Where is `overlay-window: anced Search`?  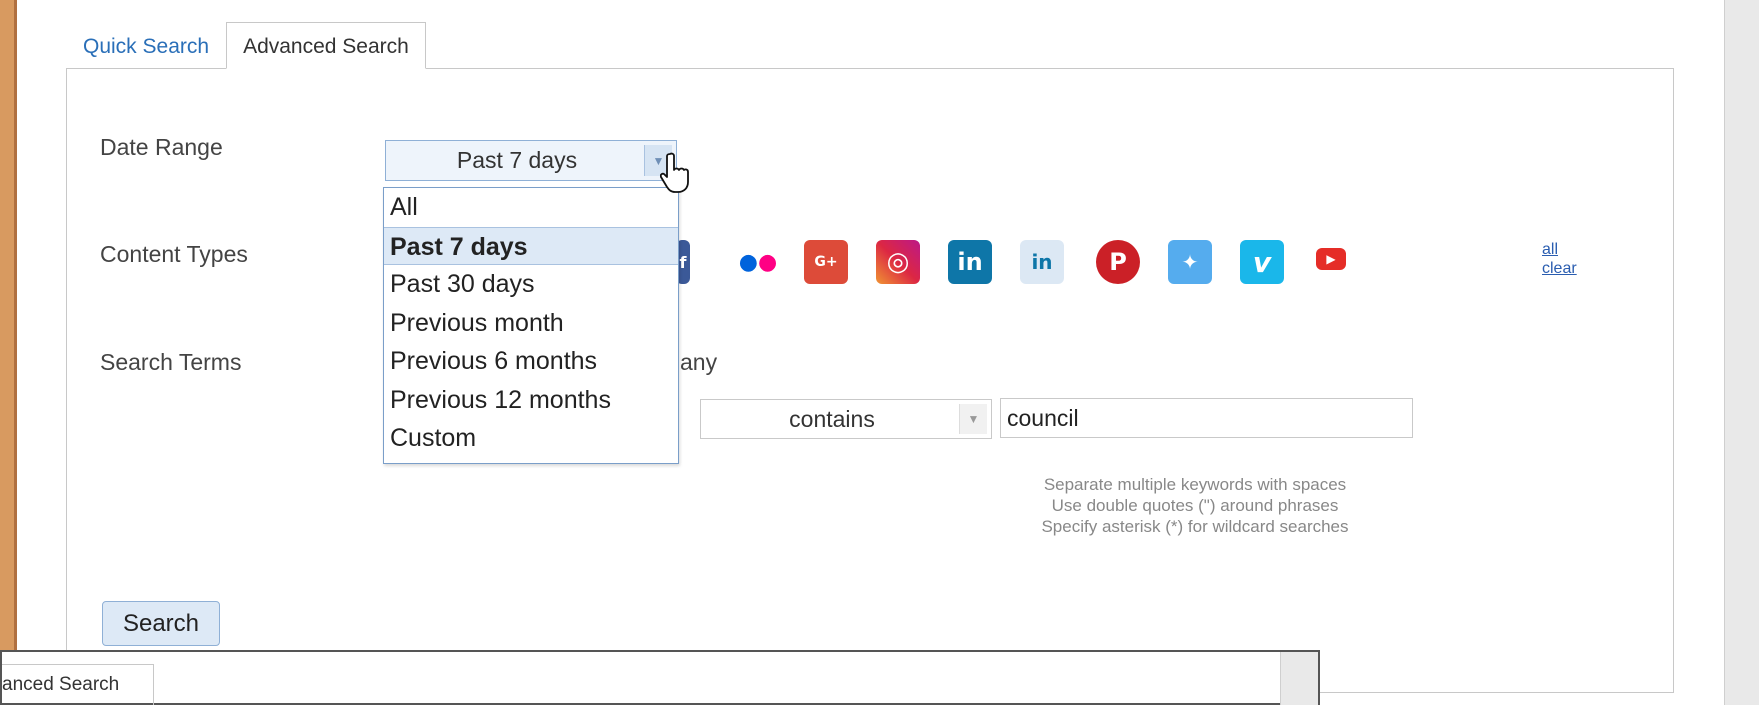
overlay-window: anced Search is located at coordinates (660, 677).